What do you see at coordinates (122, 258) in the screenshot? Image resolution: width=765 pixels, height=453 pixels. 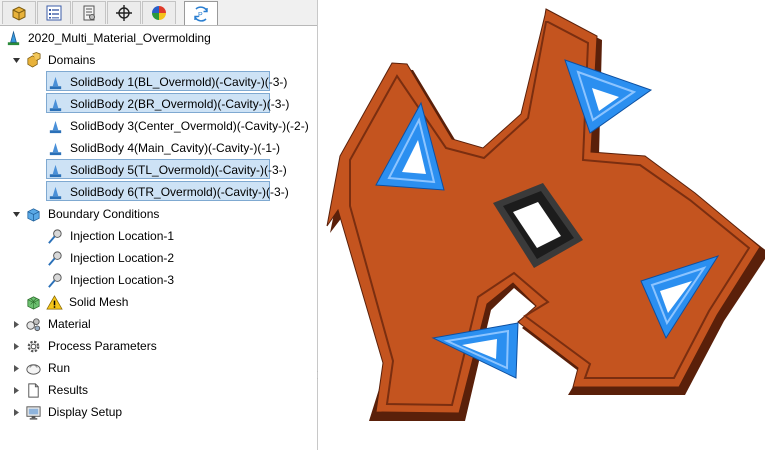 I see `injection-location-label: Injection Location-2` at bounding box center [122, 258].